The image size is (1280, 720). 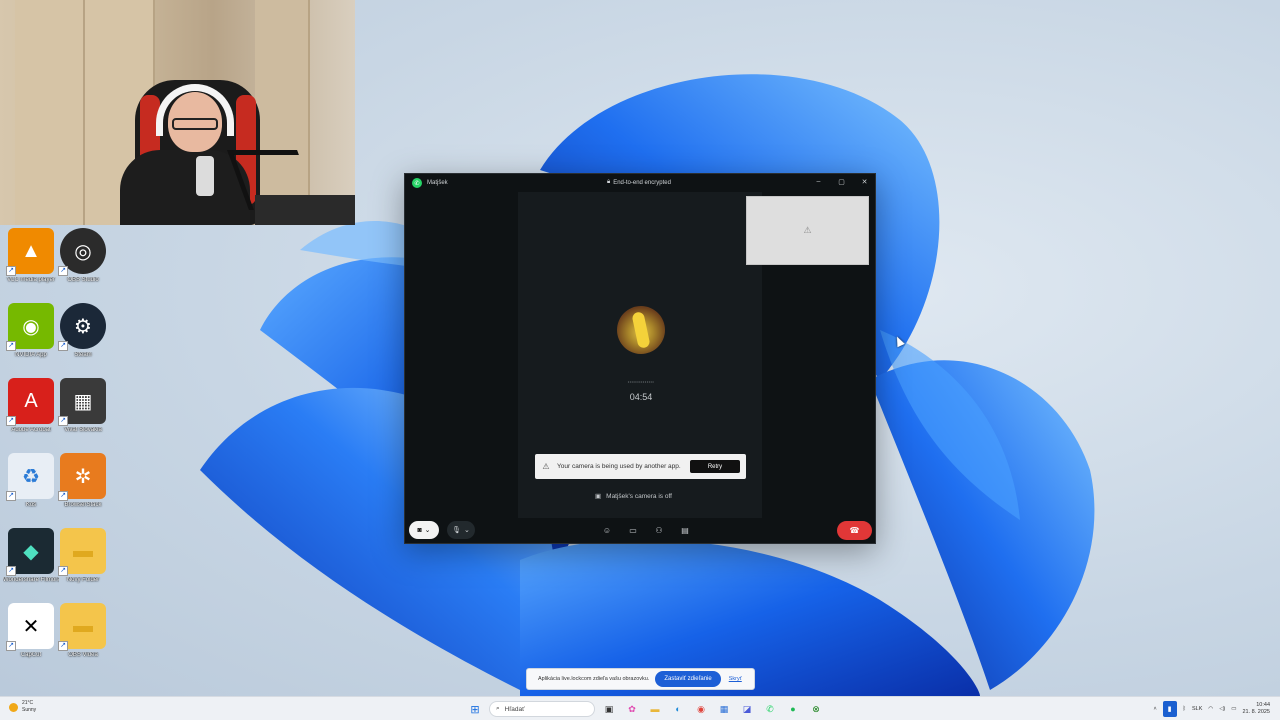 I want to click on weather-text: 21°C Sunny, so click(x=29, y=707).